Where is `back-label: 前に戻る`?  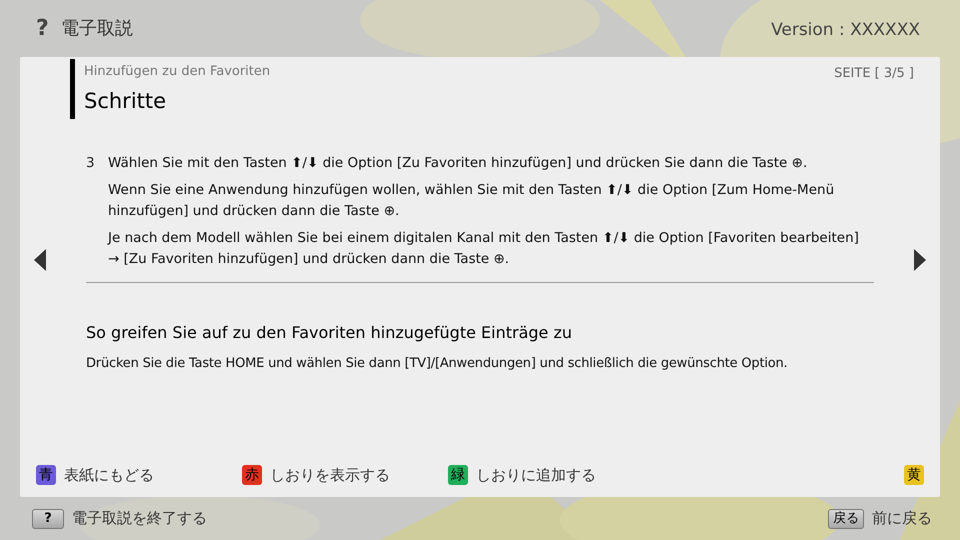
back-label: 前に戻る is located at coordinates (902, 519).